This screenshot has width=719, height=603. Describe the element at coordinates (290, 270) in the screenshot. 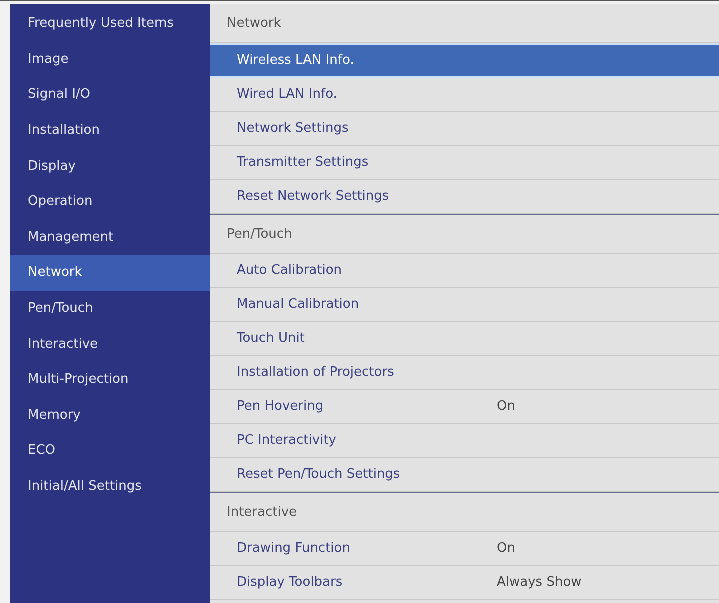

I see `menu-label: Auto Calibration` at that location.